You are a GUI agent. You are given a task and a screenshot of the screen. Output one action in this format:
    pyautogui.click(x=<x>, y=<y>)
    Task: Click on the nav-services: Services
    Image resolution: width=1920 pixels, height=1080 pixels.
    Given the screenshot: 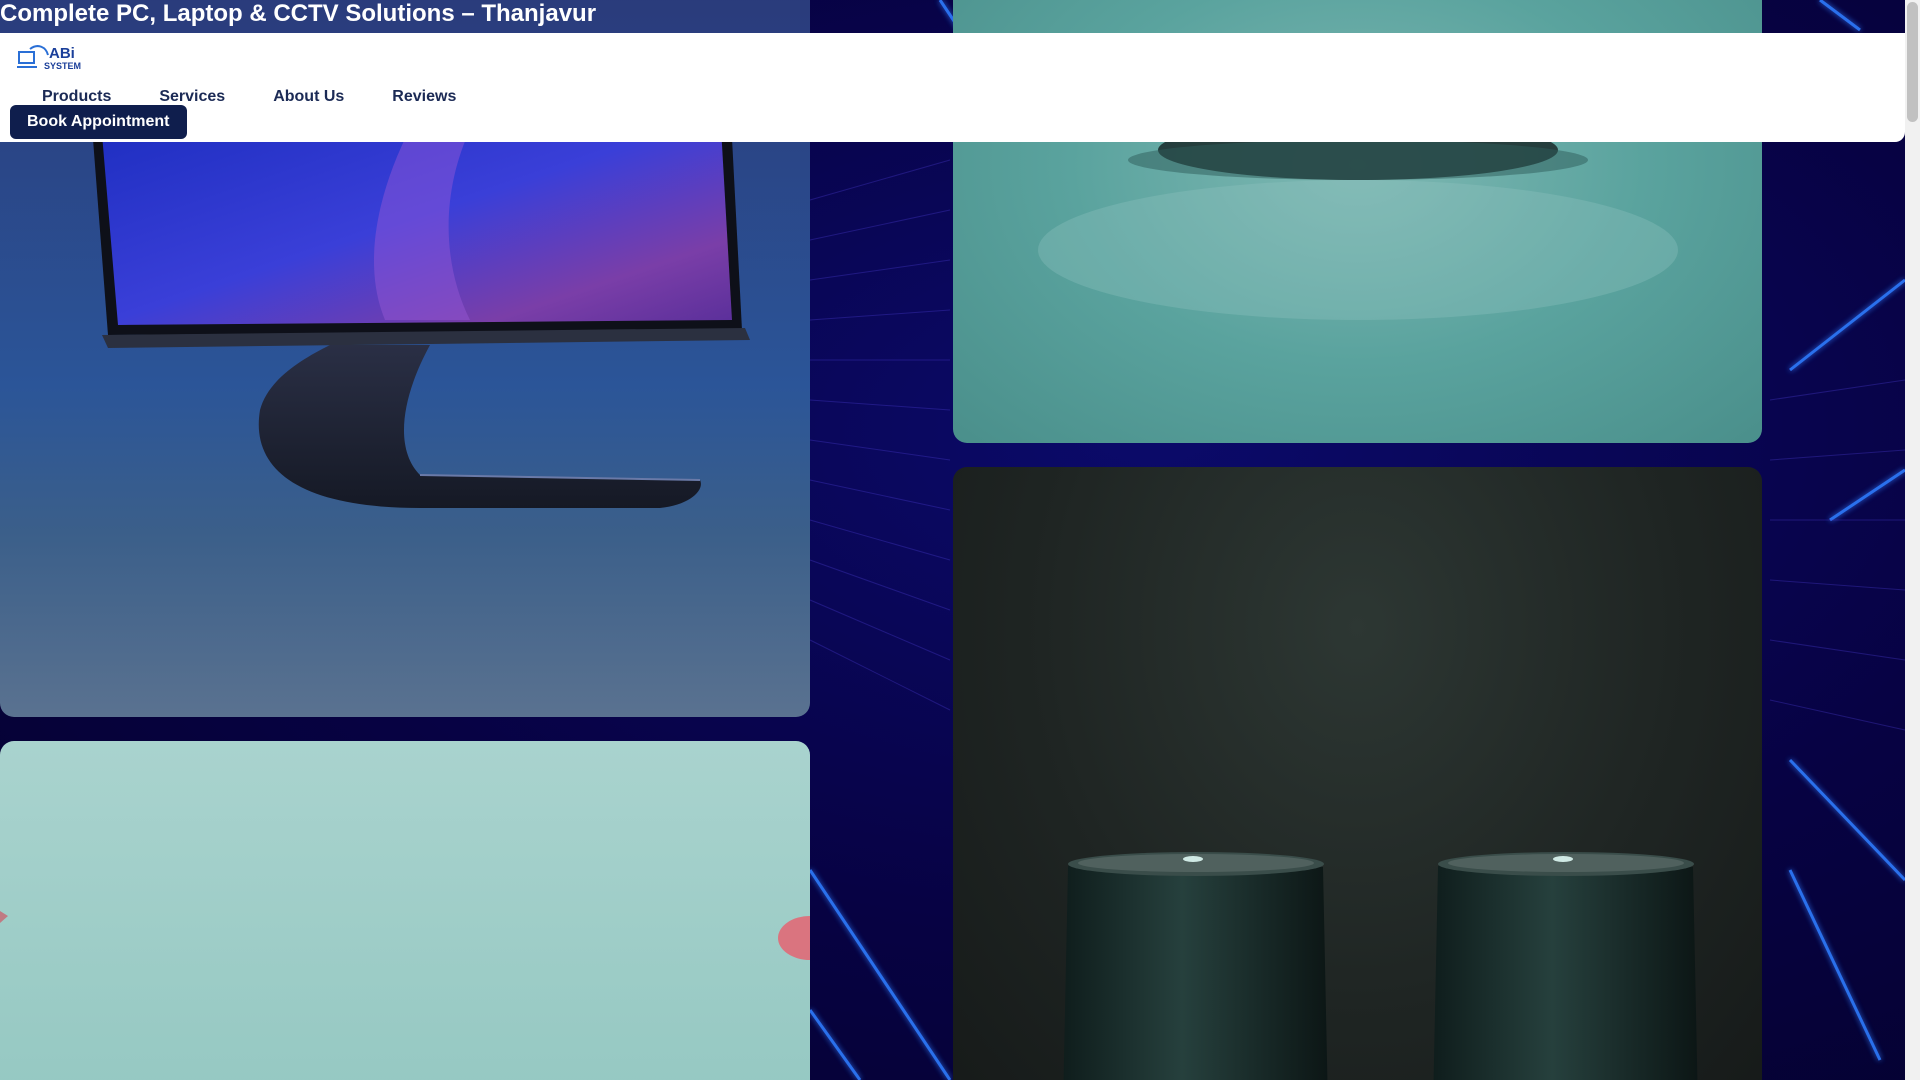 What is the action you would take?
    pyautogui.click(x=184, y=97)
    